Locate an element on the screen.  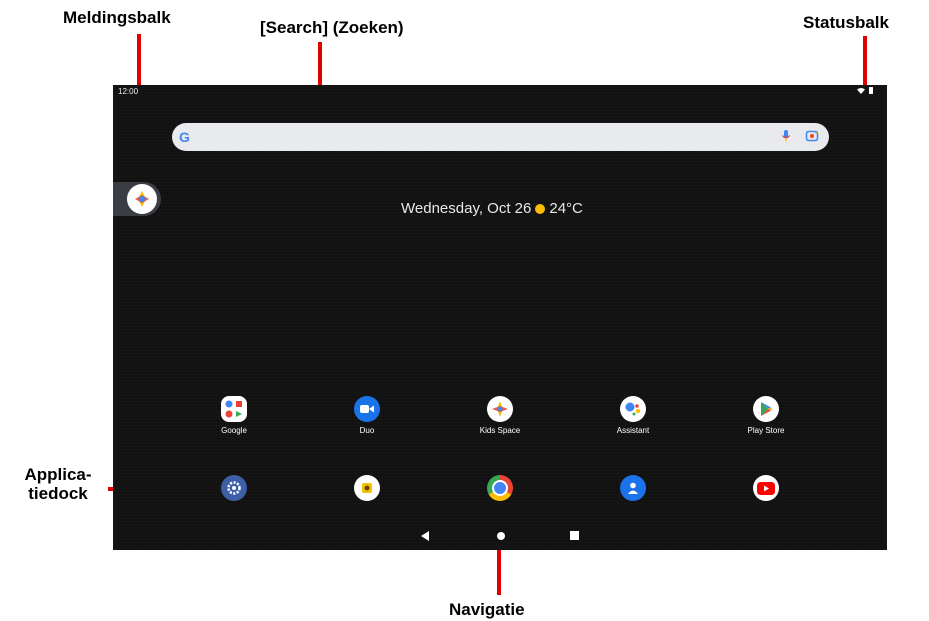
callout-line-status is located at coordinates (865, 63).